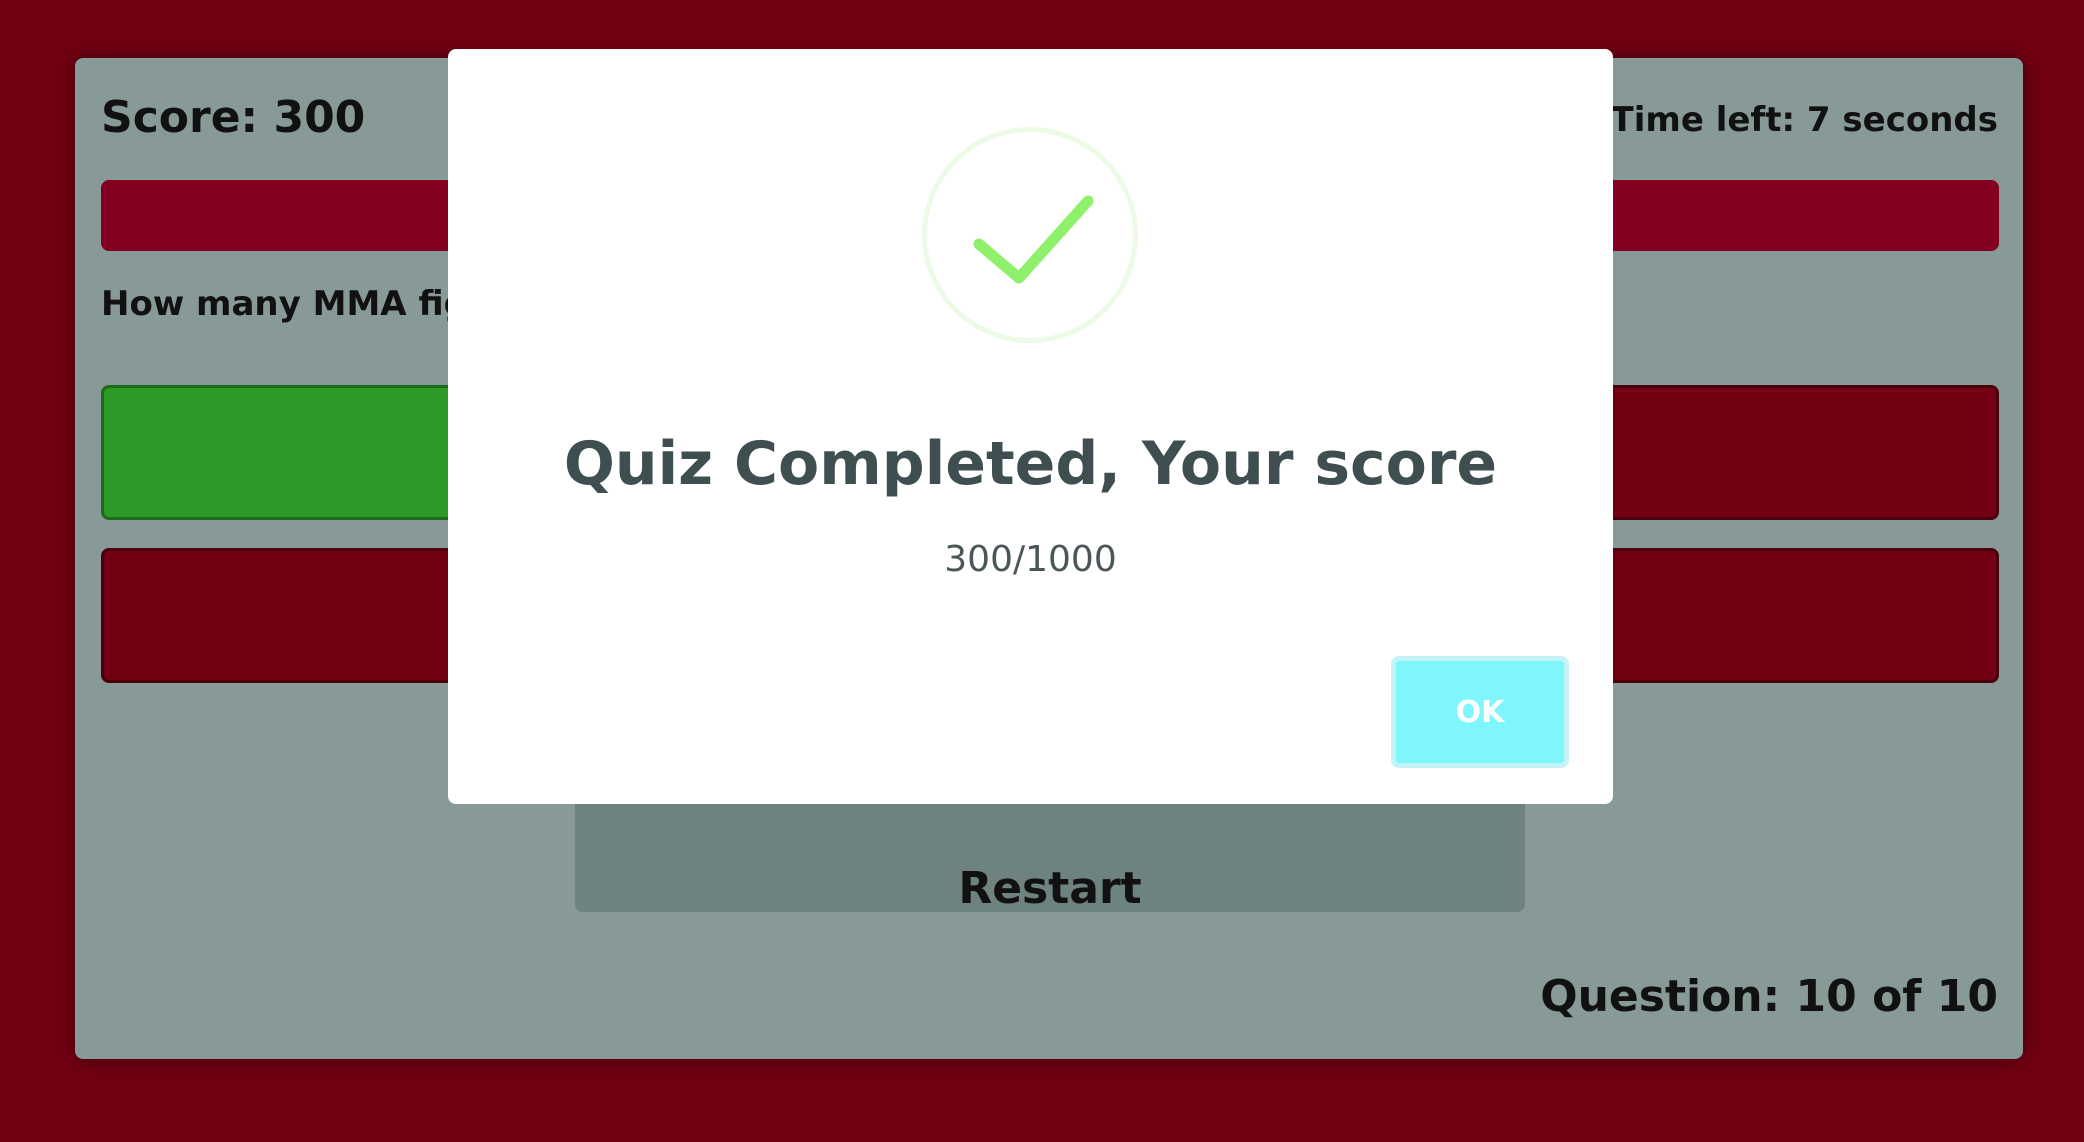 The width and height of the screenshot is (2084, 1142). What do you see at coordinates (1030, 464) in the screenshot?
I see `dialog-title: Quiz Completed, Your score` at bounding box center [1030, 464].